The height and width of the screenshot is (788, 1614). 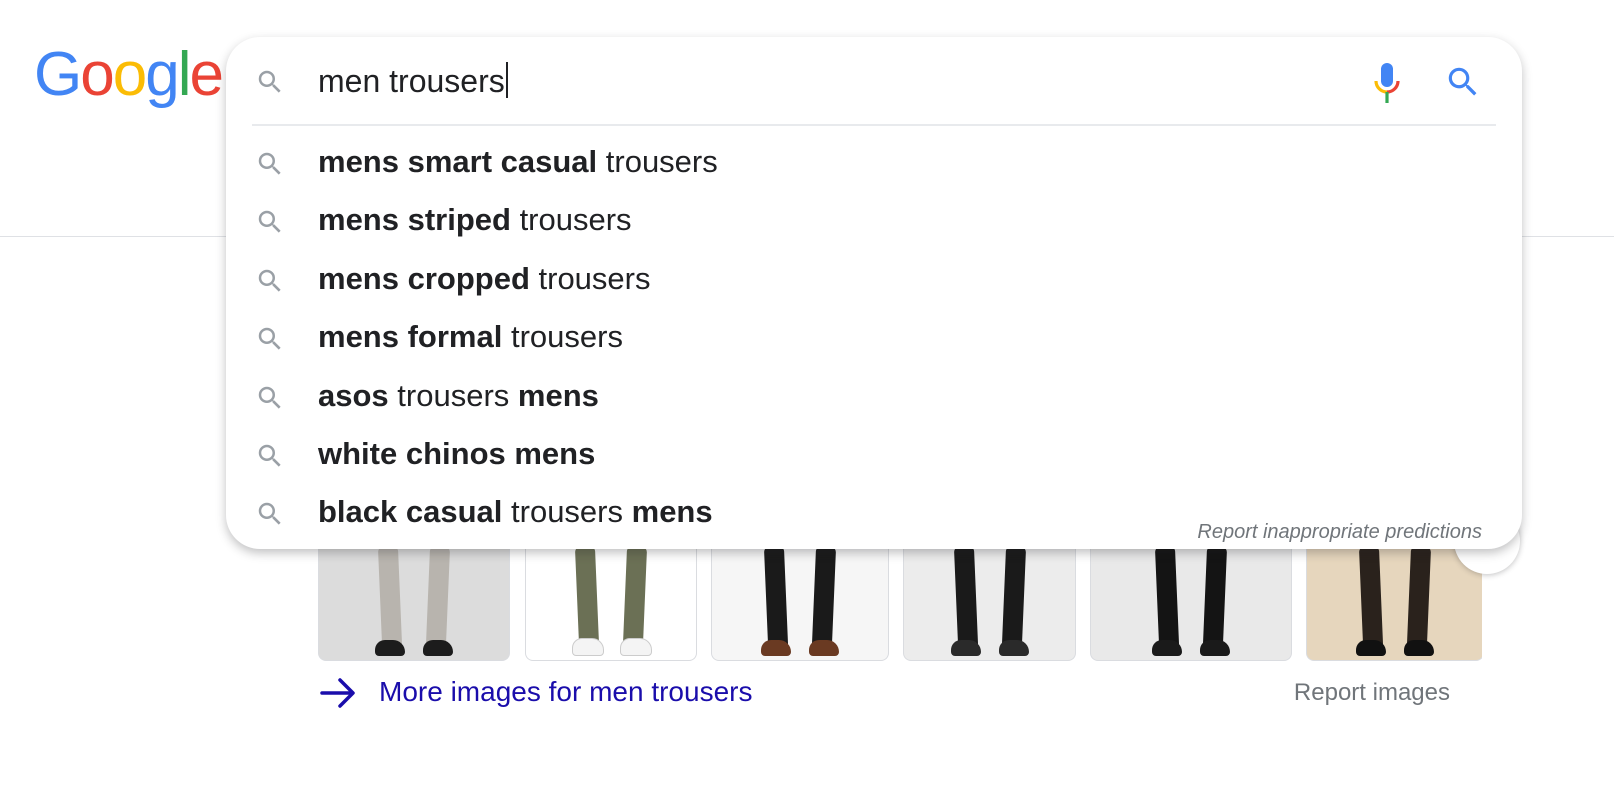 I want to click on image-results-strip, so click(x=900, y=601).